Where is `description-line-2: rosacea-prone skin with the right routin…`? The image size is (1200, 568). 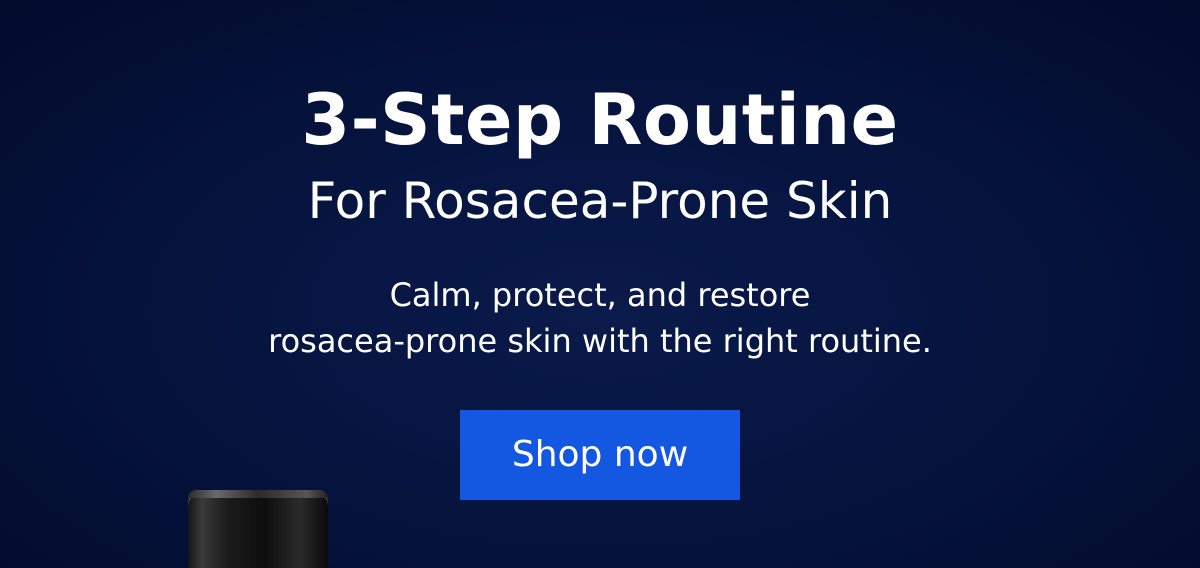 description-line-2: rosacea-prone skin with the right routin… is located at coordinates (600, 341).